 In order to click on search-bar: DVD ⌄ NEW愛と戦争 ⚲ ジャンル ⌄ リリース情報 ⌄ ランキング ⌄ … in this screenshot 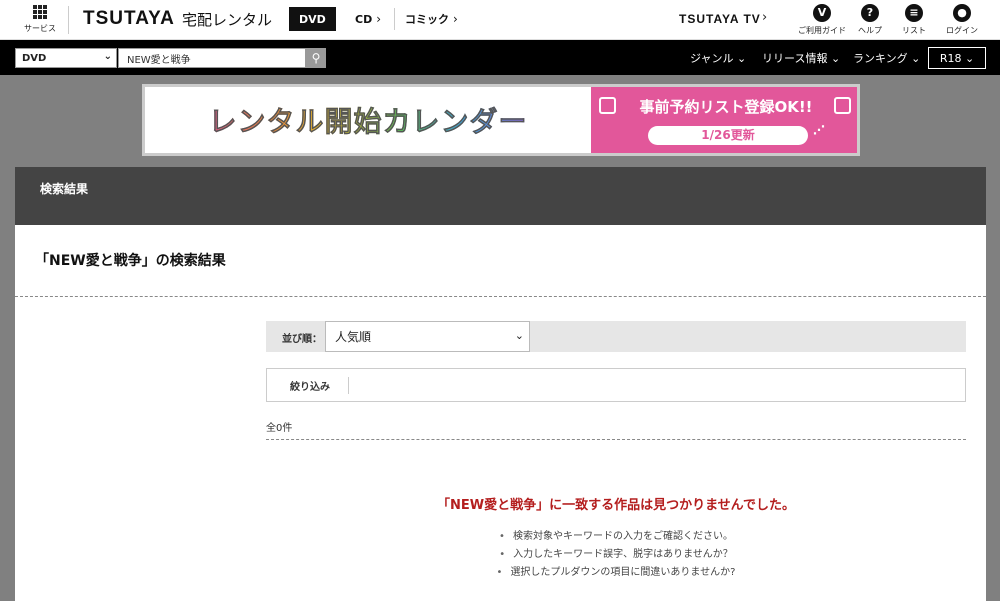, I will do `click(500, 57)`.